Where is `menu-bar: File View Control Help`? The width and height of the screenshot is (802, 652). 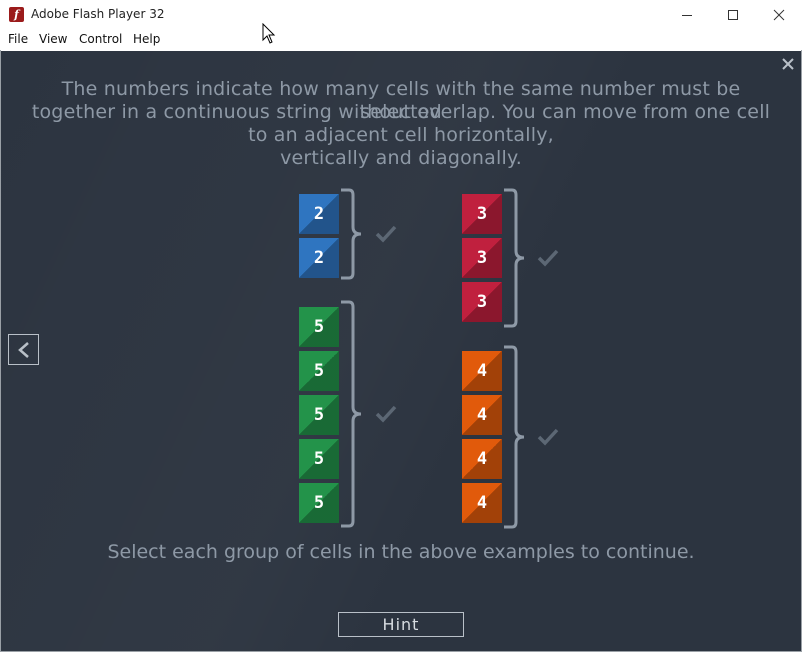 menu-bar: File View Control Help is located at coordinates (401, 40).